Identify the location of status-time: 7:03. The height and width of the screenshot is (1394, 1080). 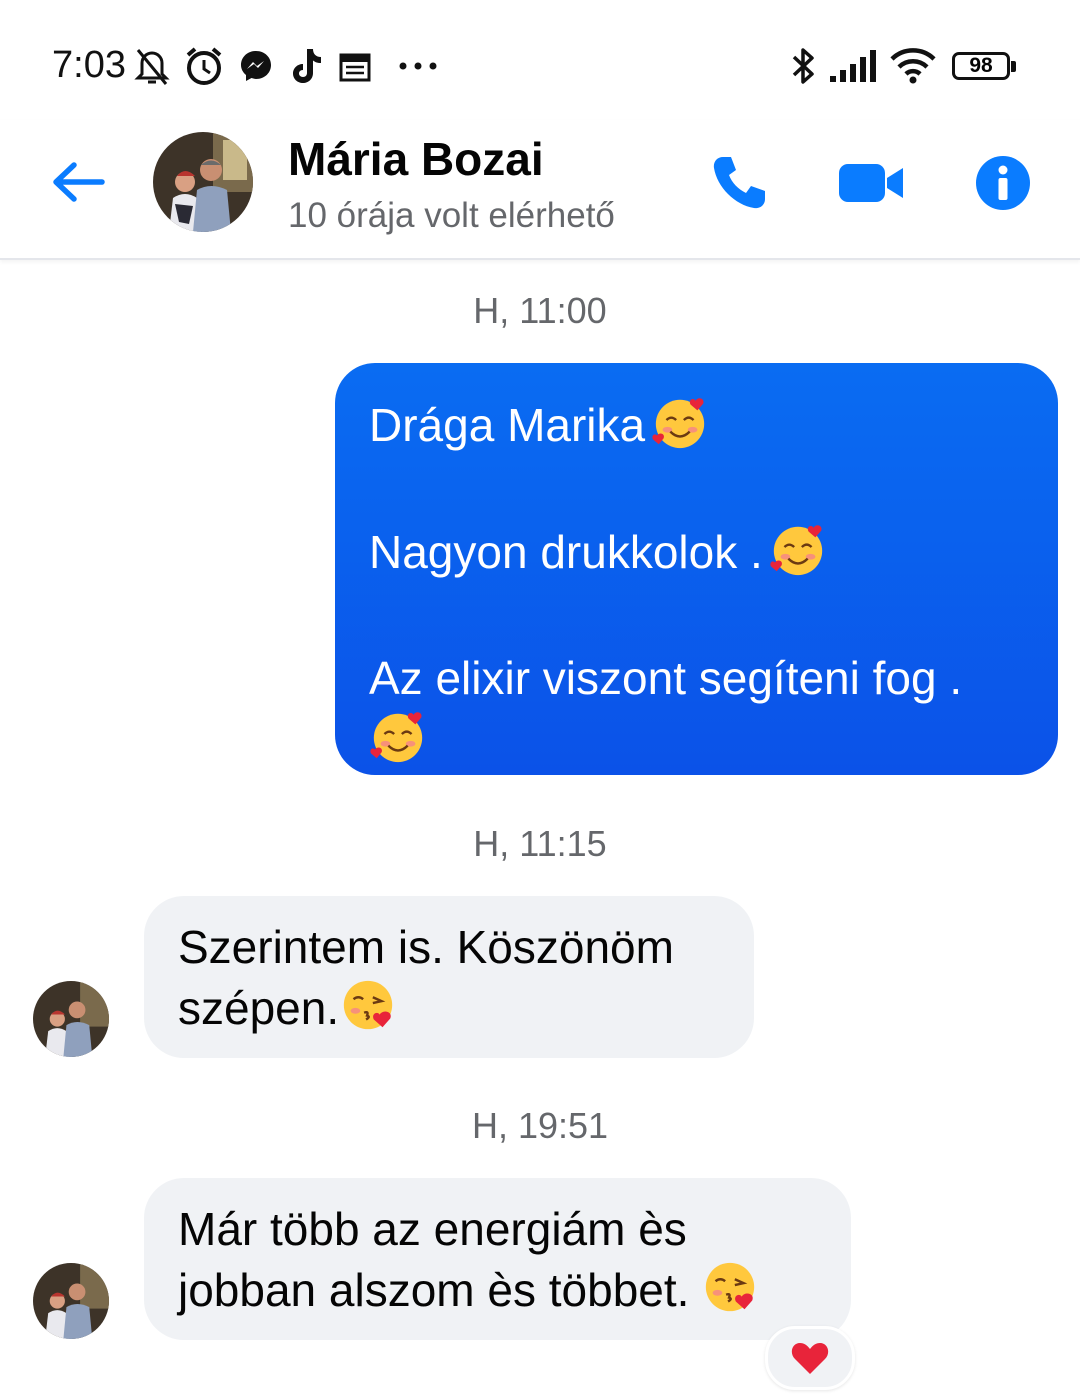
(89, 65).